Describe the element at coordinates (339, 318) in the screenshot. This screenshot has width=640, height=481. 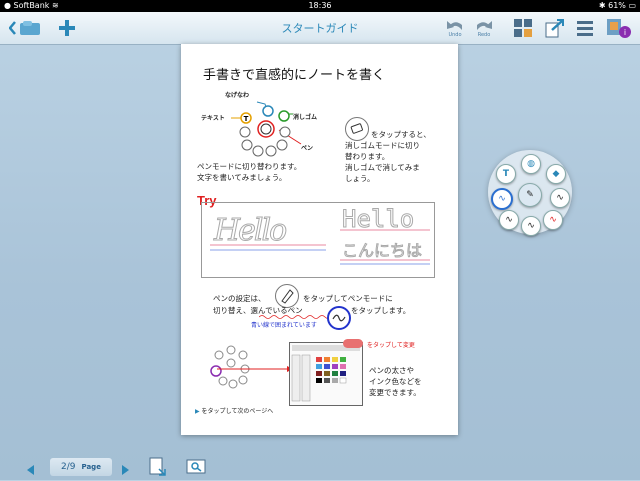
I see `selected-pen-icon` at that location.